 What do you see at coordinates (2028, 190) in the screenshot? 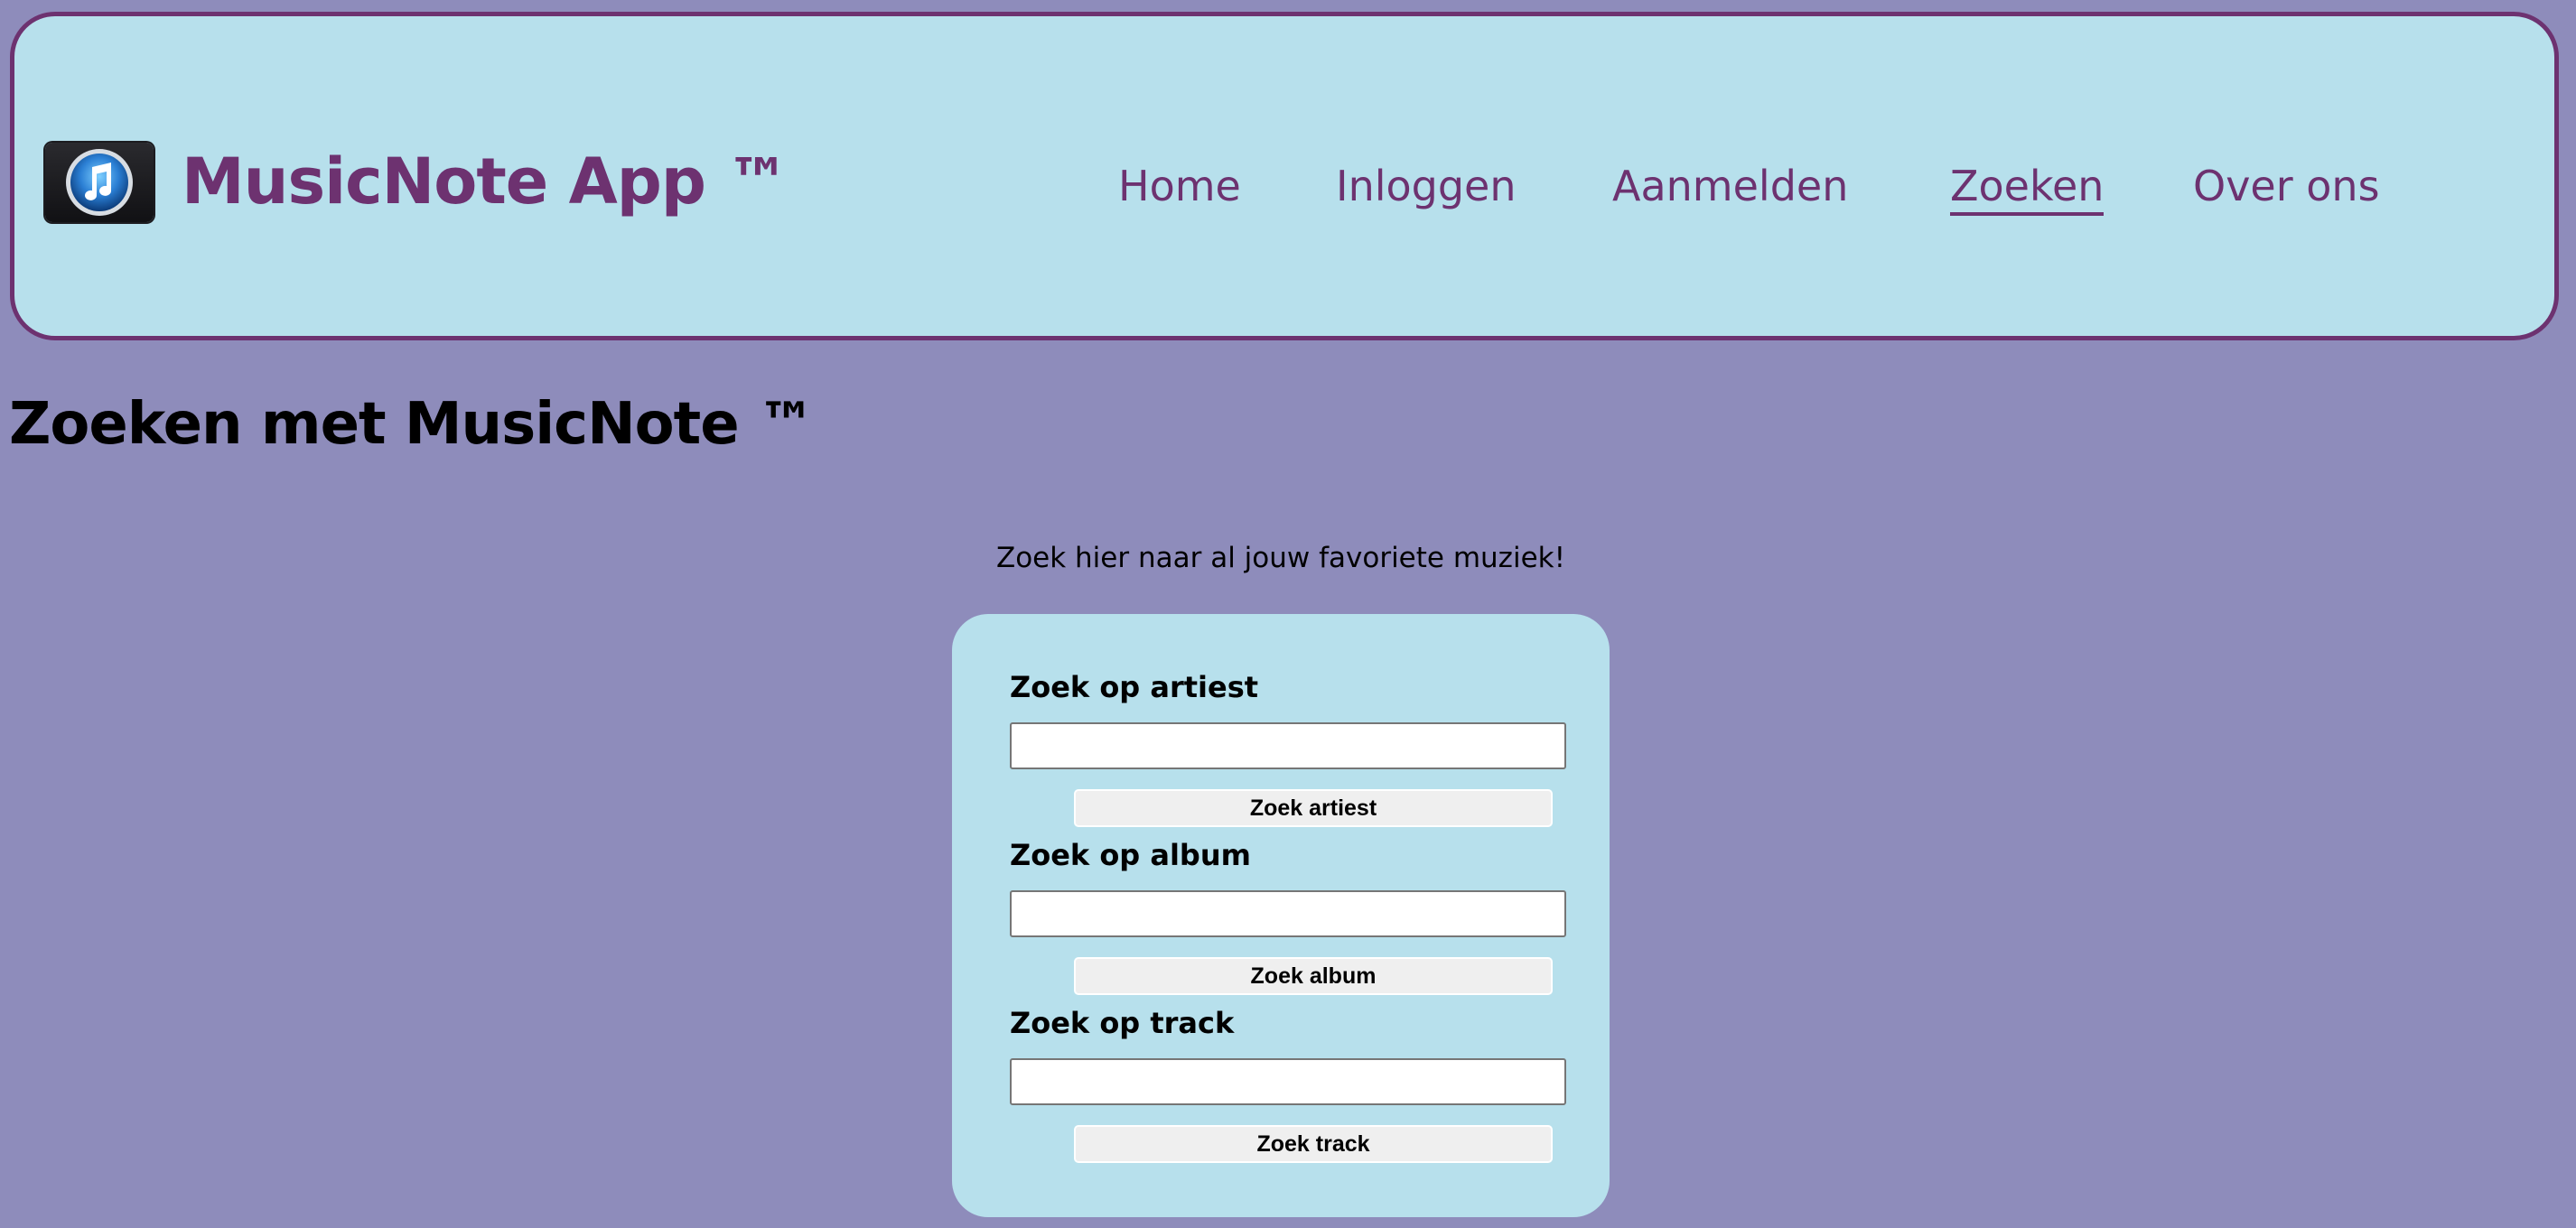
I see `nav-zoeken: Zoeken` at bounding box center [2028, 190].